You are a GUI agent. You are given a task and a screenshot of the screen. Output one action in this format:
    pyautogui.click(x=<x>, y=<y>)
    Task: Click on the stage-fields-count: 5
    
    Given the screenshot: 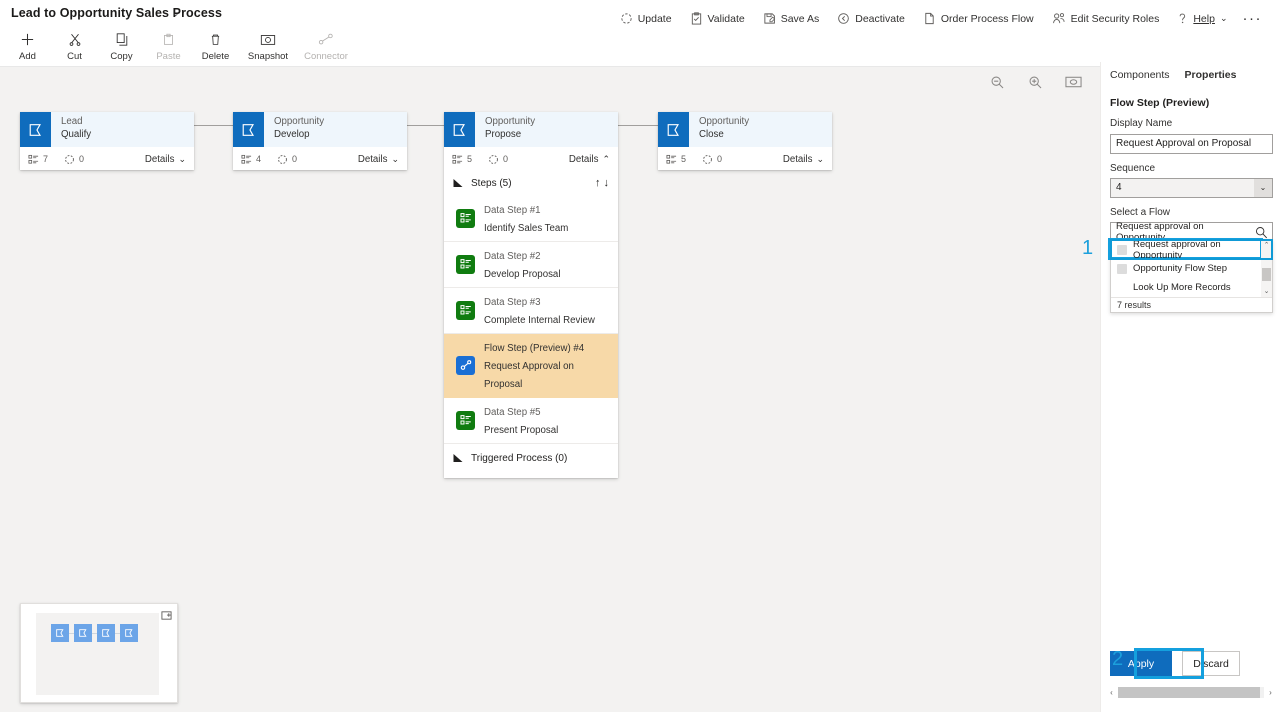 What is the action you would take?
    pyautogui.click(x=470, y=159)
    